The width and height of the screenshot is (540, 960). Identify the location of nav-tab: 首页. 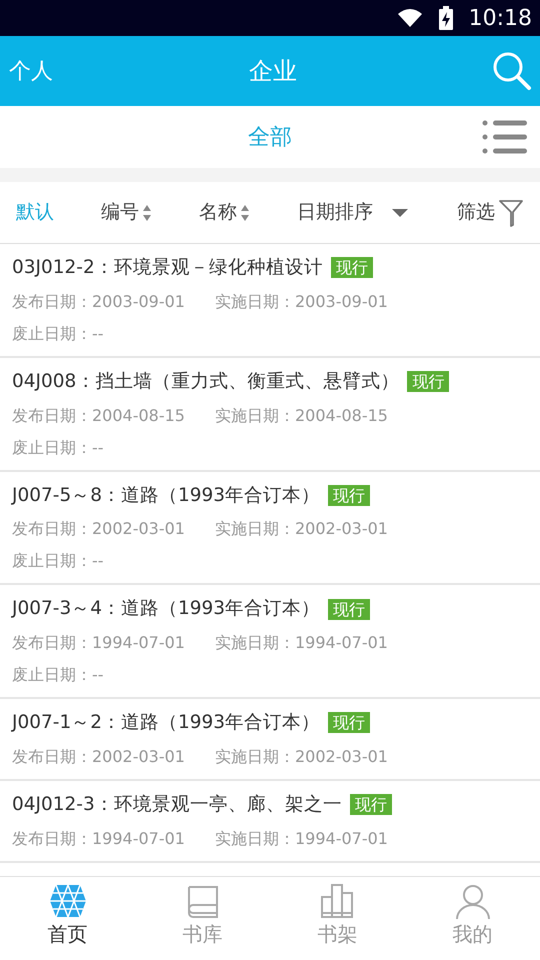
(67, 918).